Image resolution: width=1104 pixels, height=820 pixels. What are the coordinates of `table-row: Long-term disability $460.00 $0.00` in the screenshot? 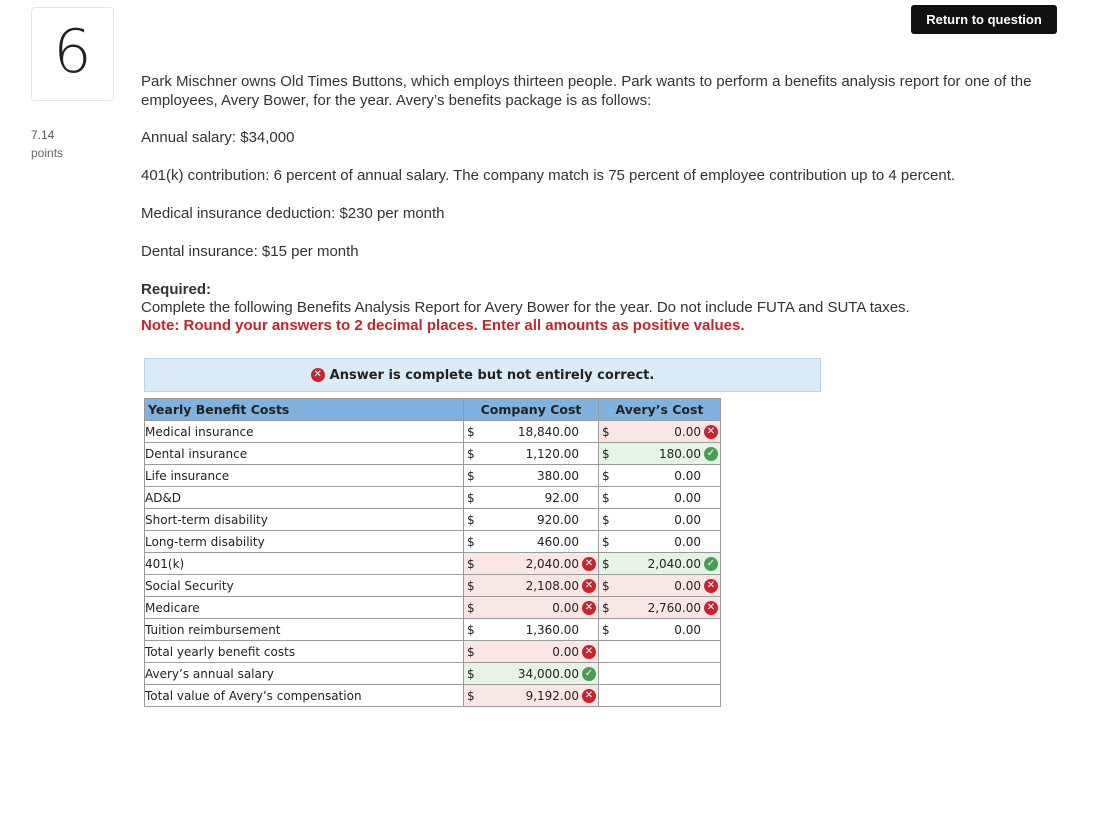 It's located at (432, 541).